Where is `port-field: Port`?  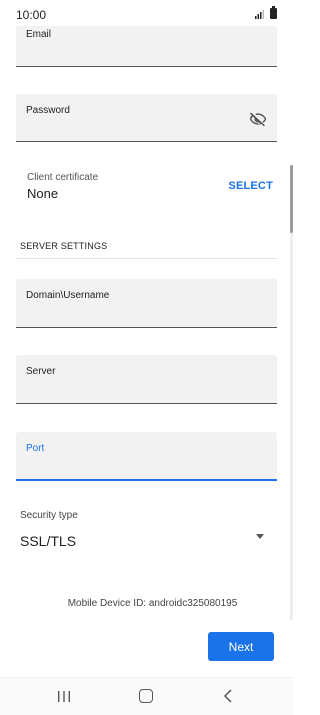 port-field: Port is located at coordinates (146, 456).